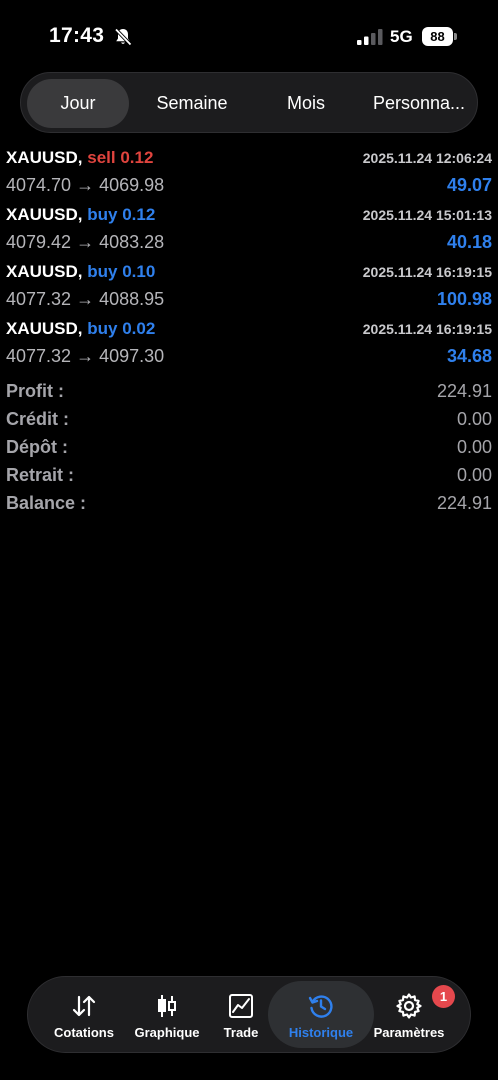 The image size is (498, 1080). Describe the element at coordinates (469, 242) in the screenshot. I see `trade-profit: 40.18` at that location.